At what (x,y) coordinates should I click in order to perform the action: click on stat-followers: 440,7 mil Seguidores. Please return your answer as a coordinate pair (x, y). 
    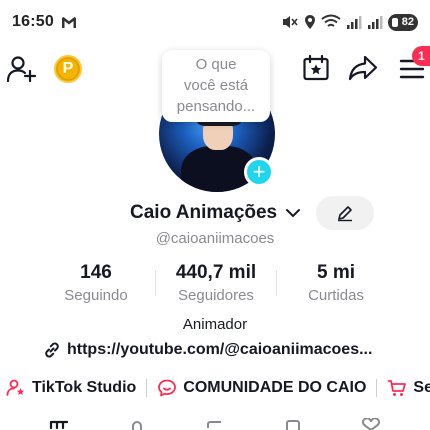
    Looking at the image, I should click on (216, 283).